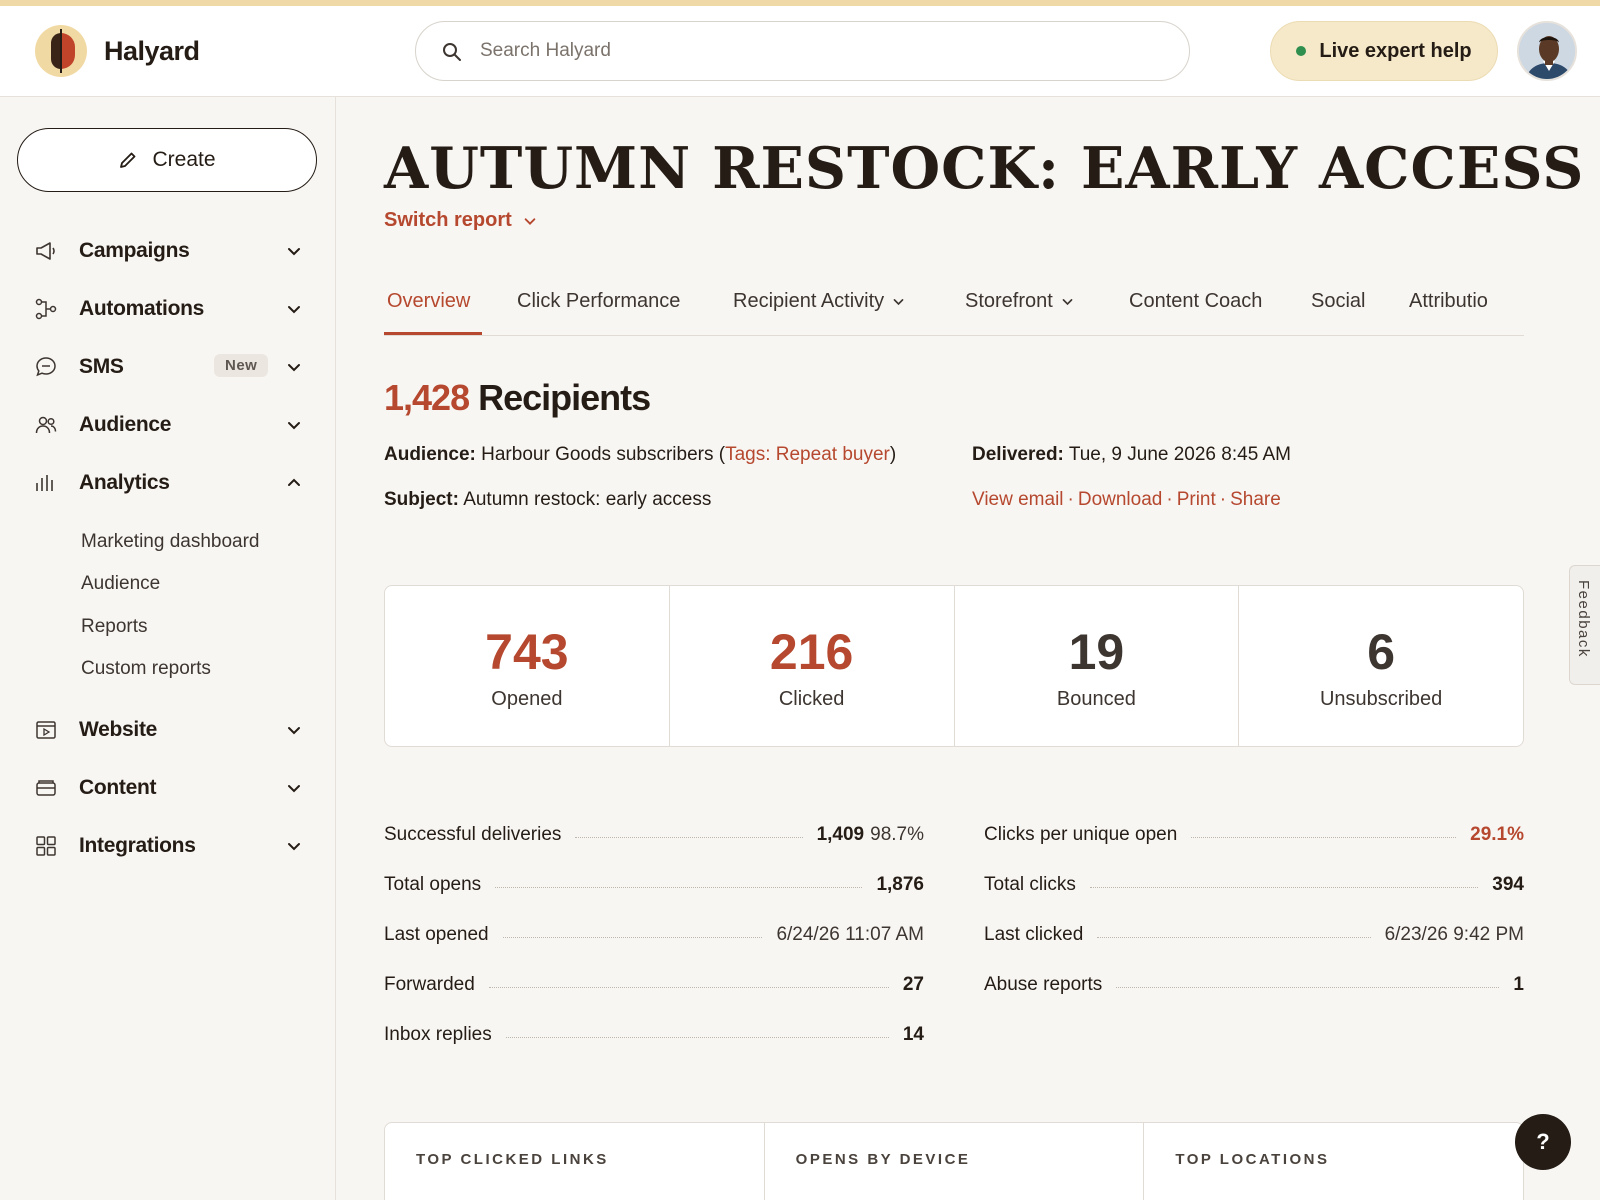 Image resolution: width=1600 pixels, height=1200 pixels. I want to click on stat-bounced: 19 Bounced, so click(1097, 666).